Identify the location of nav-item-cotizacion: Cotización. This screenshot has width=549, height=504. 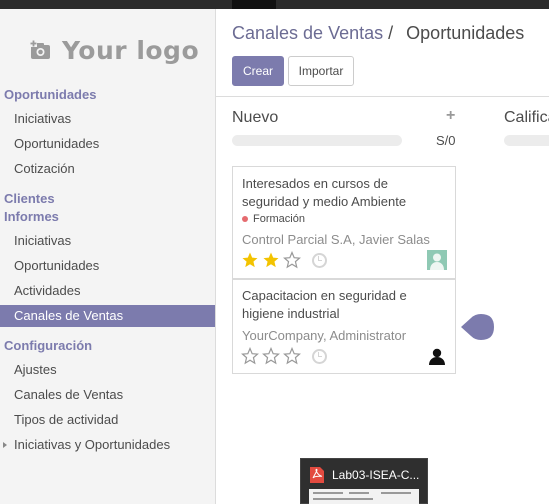
(107, 169).